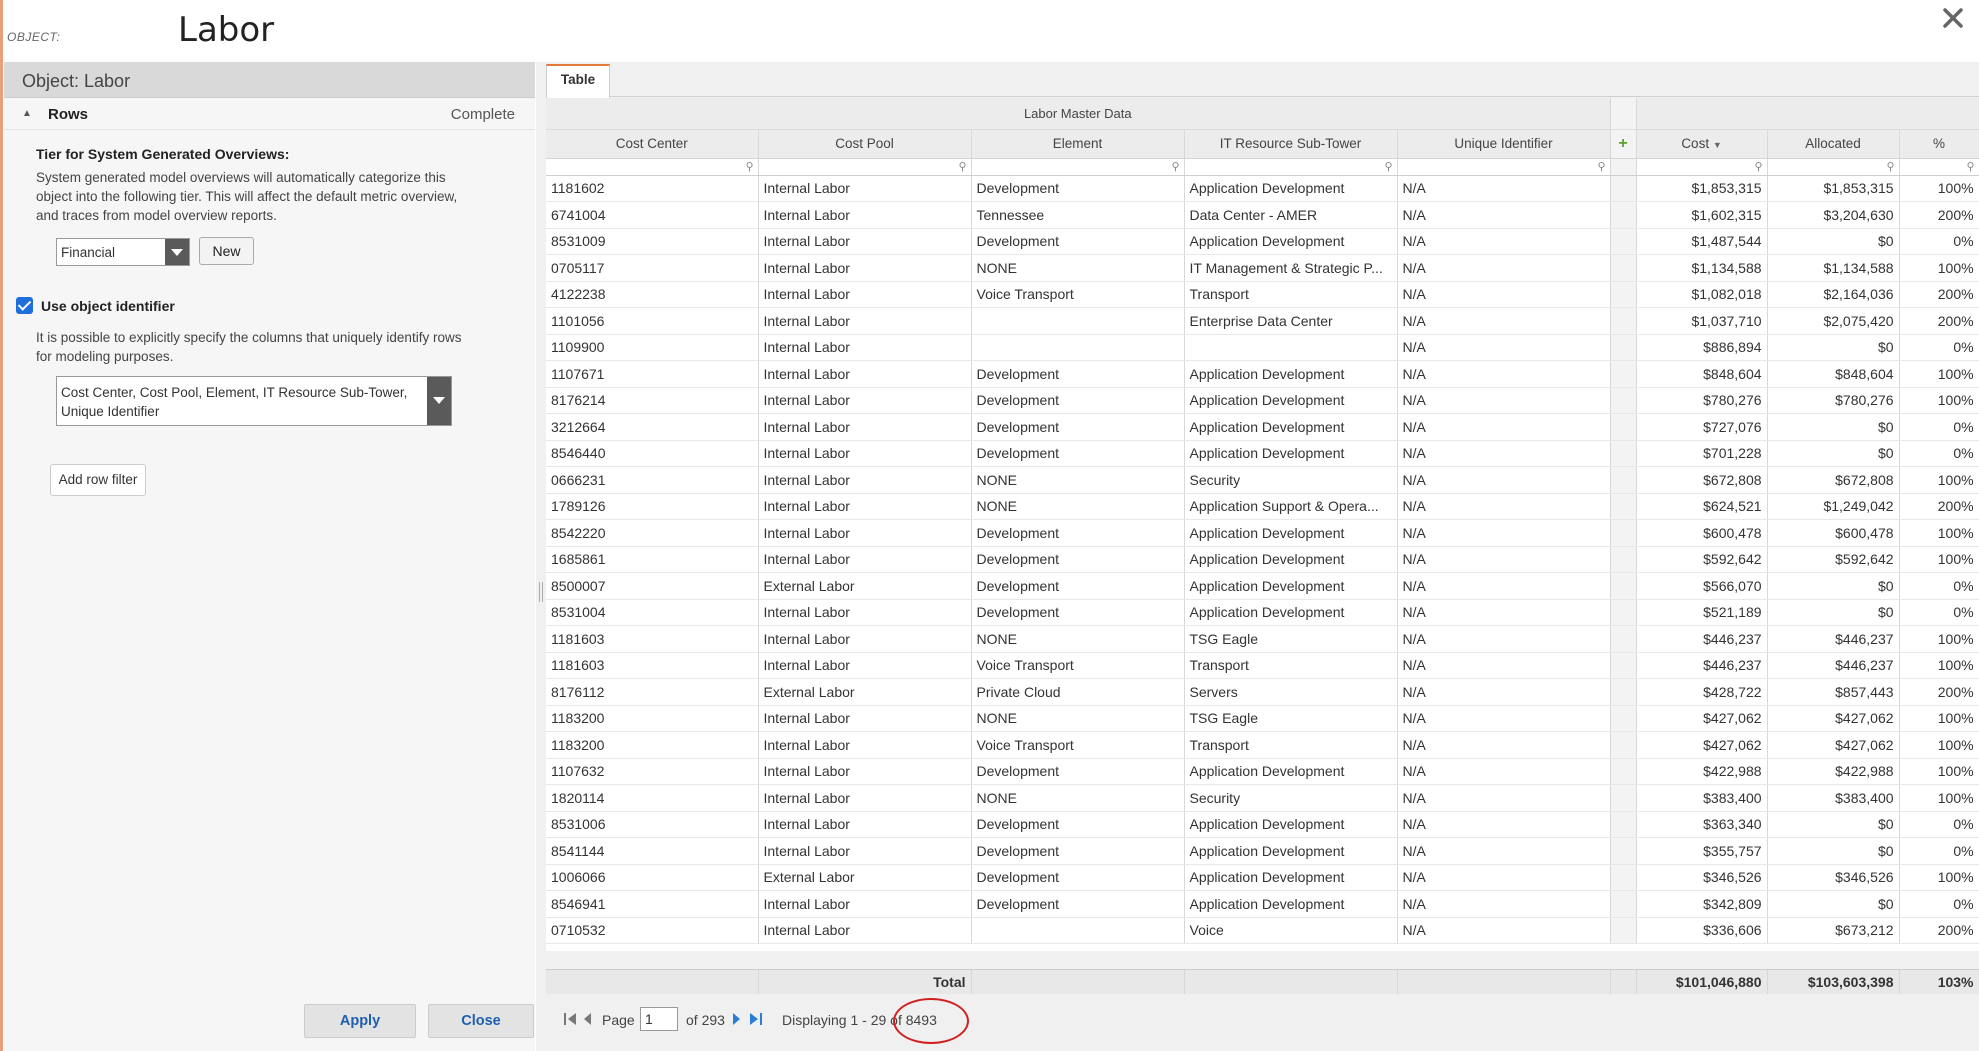 Image resolution: width=1979 pixels, height=1051 pixels. What do you see at coordinates (652, 400) in the screenshot?
I see `cell-cost-center: 8176214` at bounding box center [652, 400].